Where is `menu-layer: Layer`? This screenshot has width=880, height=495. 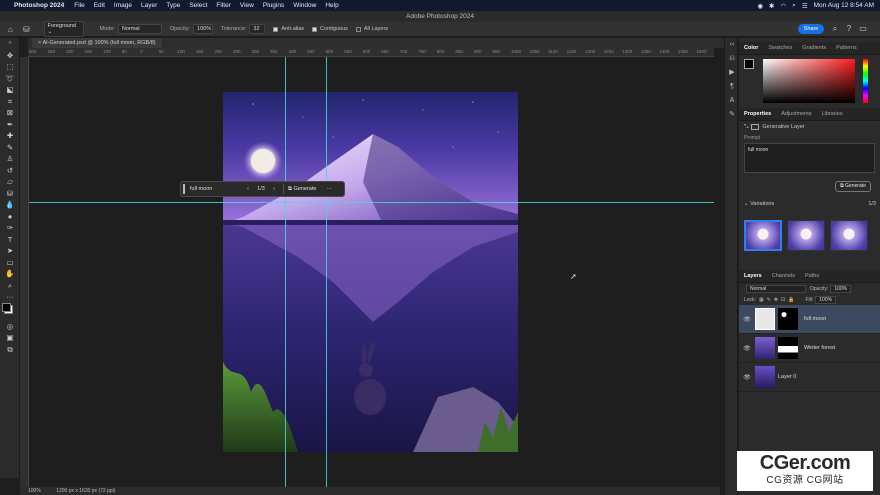 menu-layer: Layer is located at coordinates (149, 5).